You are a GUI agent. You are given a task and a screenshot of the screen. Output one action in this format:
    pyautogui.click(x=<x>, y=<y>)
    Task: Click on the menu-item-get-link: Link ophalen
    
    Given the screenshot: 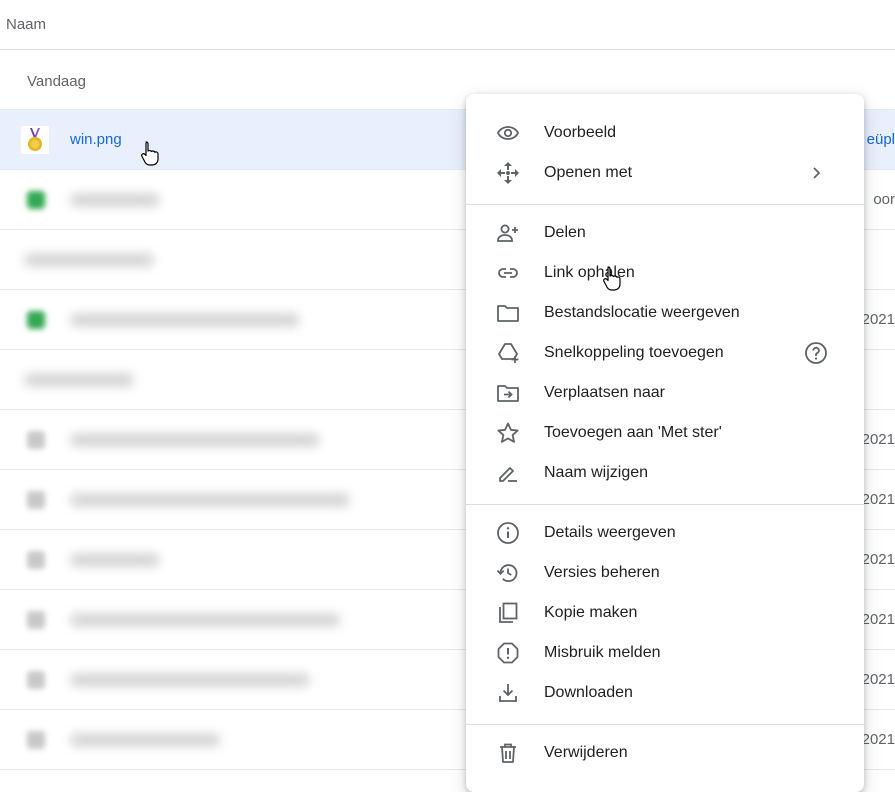 What is the action you would take?
    pyautogui.click(x=665, y=273)
    